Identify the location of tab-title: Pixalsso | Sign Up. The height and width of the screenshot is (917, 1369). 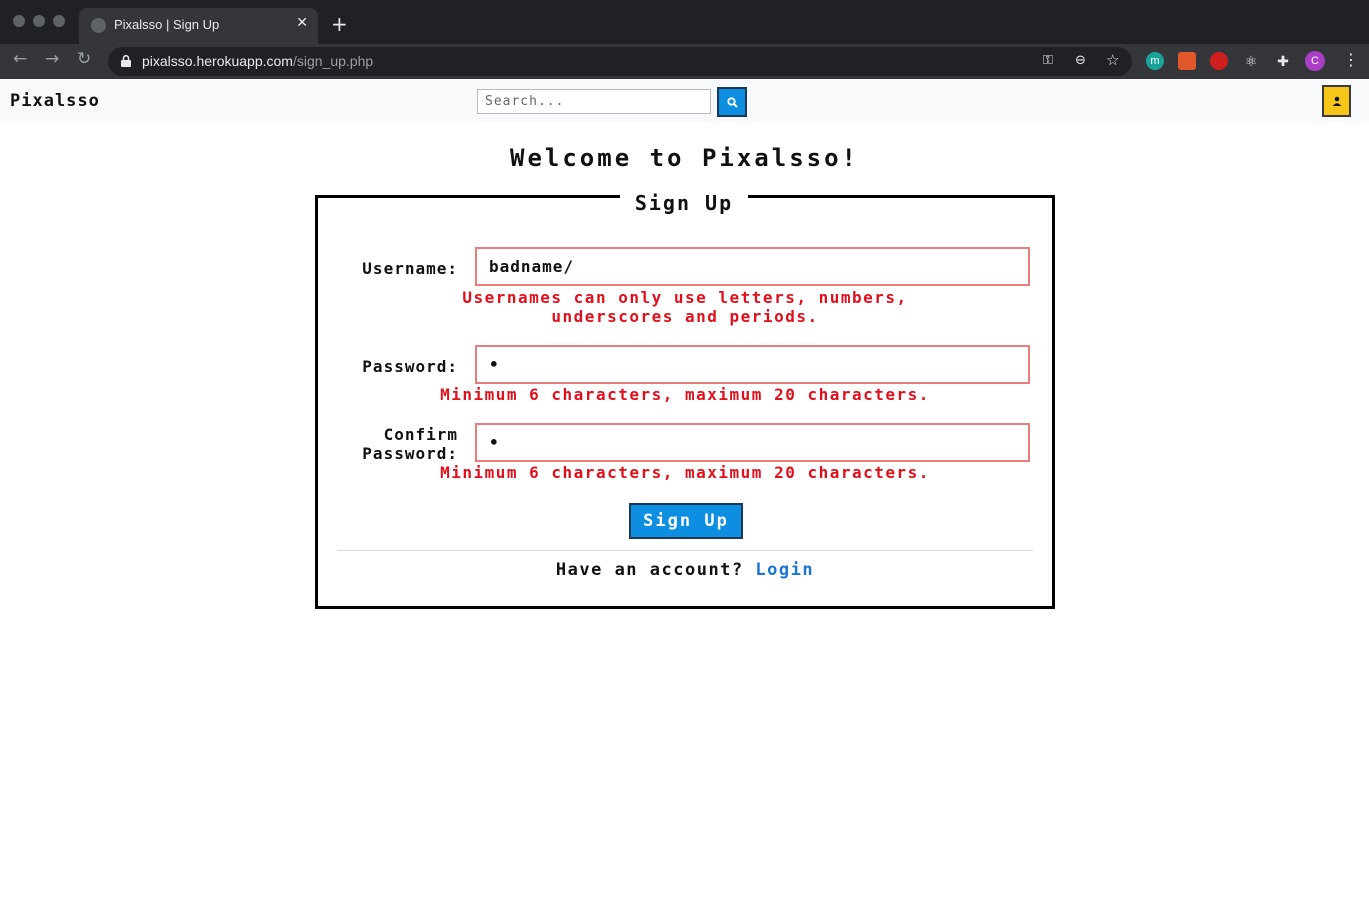
(167, 24).